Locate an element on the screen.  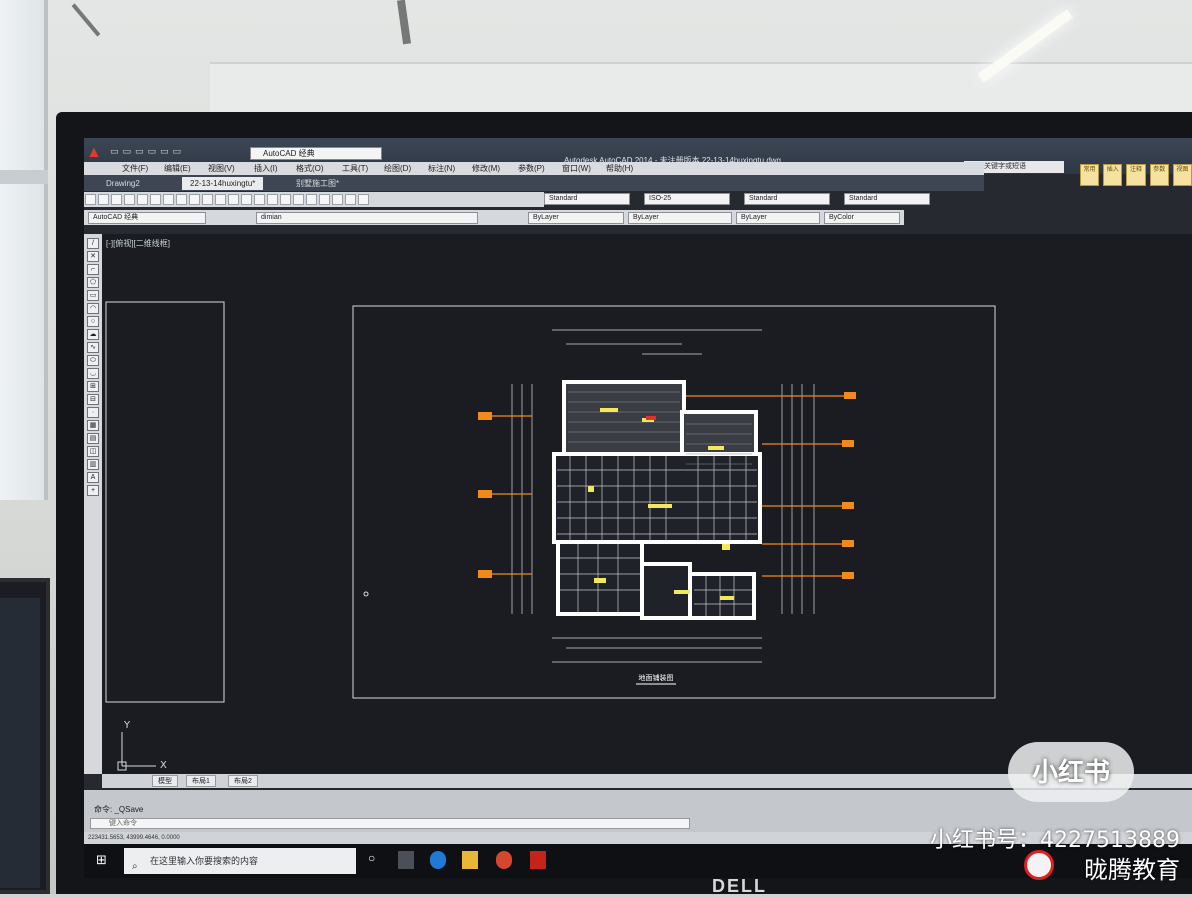
zoom-icon is located at coordinates (246, 199).